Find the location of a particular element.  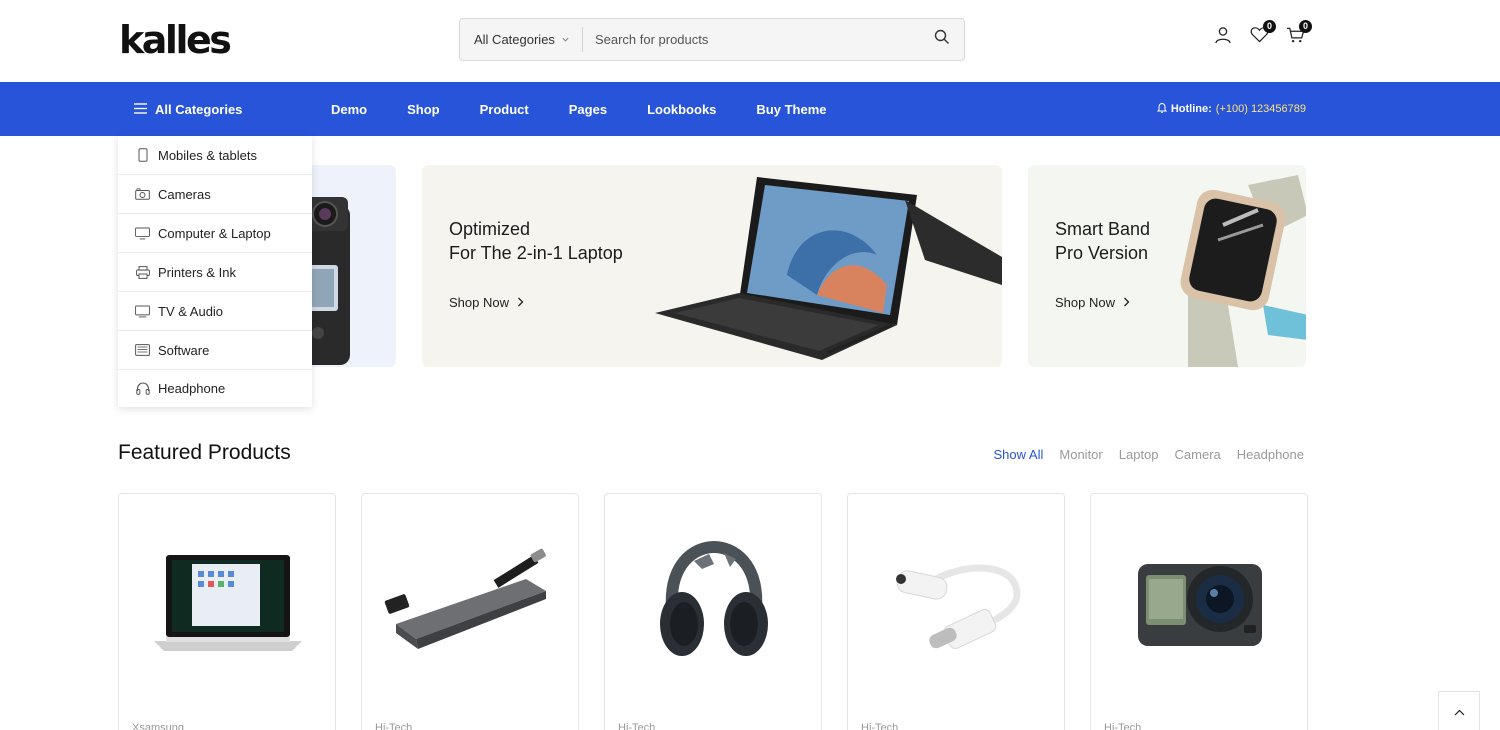

category-tv-audio: TV & Audio is located at coordinates (215, 311).